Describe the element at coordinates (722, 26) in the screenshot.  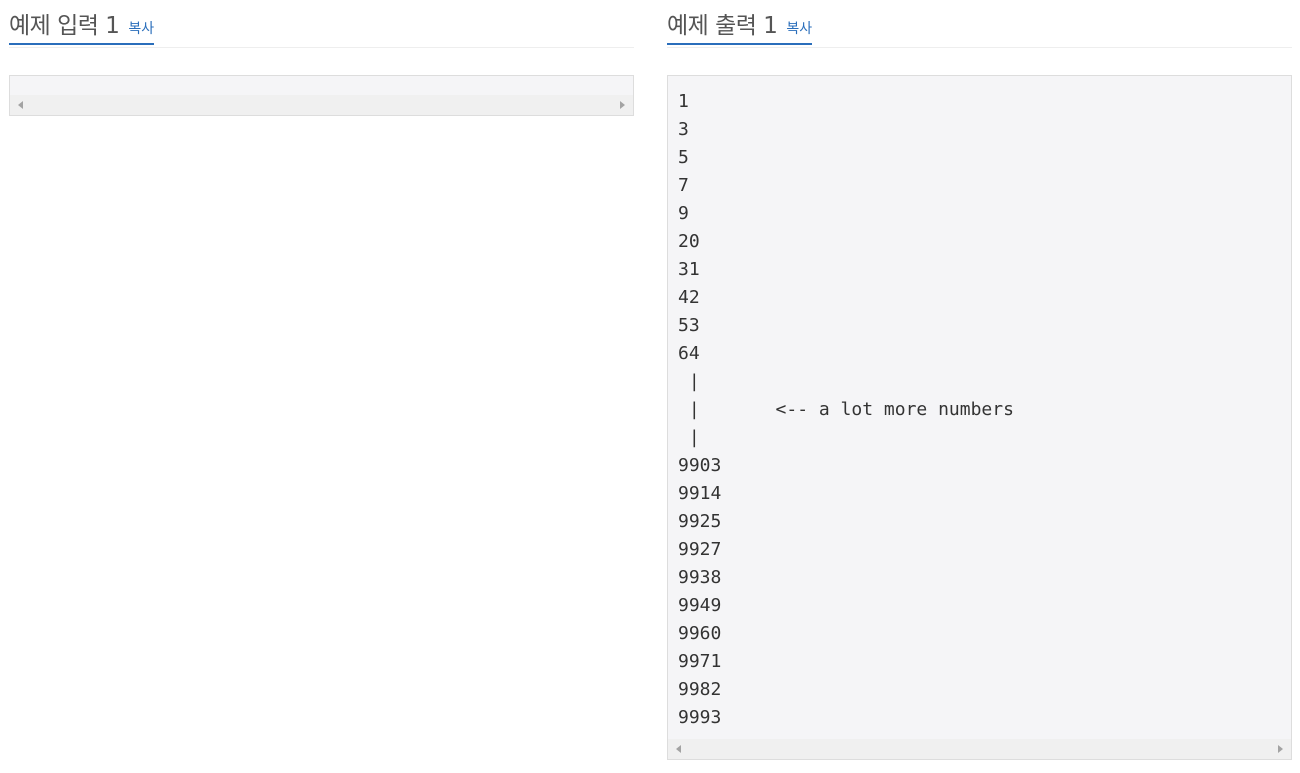
I see `sample-output-title: 예제 출력 1` at that location.